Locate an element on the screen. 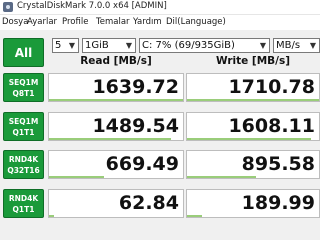 The image size is (320, 240). read-result: 1489.54 is located at coordinates (116, 126).